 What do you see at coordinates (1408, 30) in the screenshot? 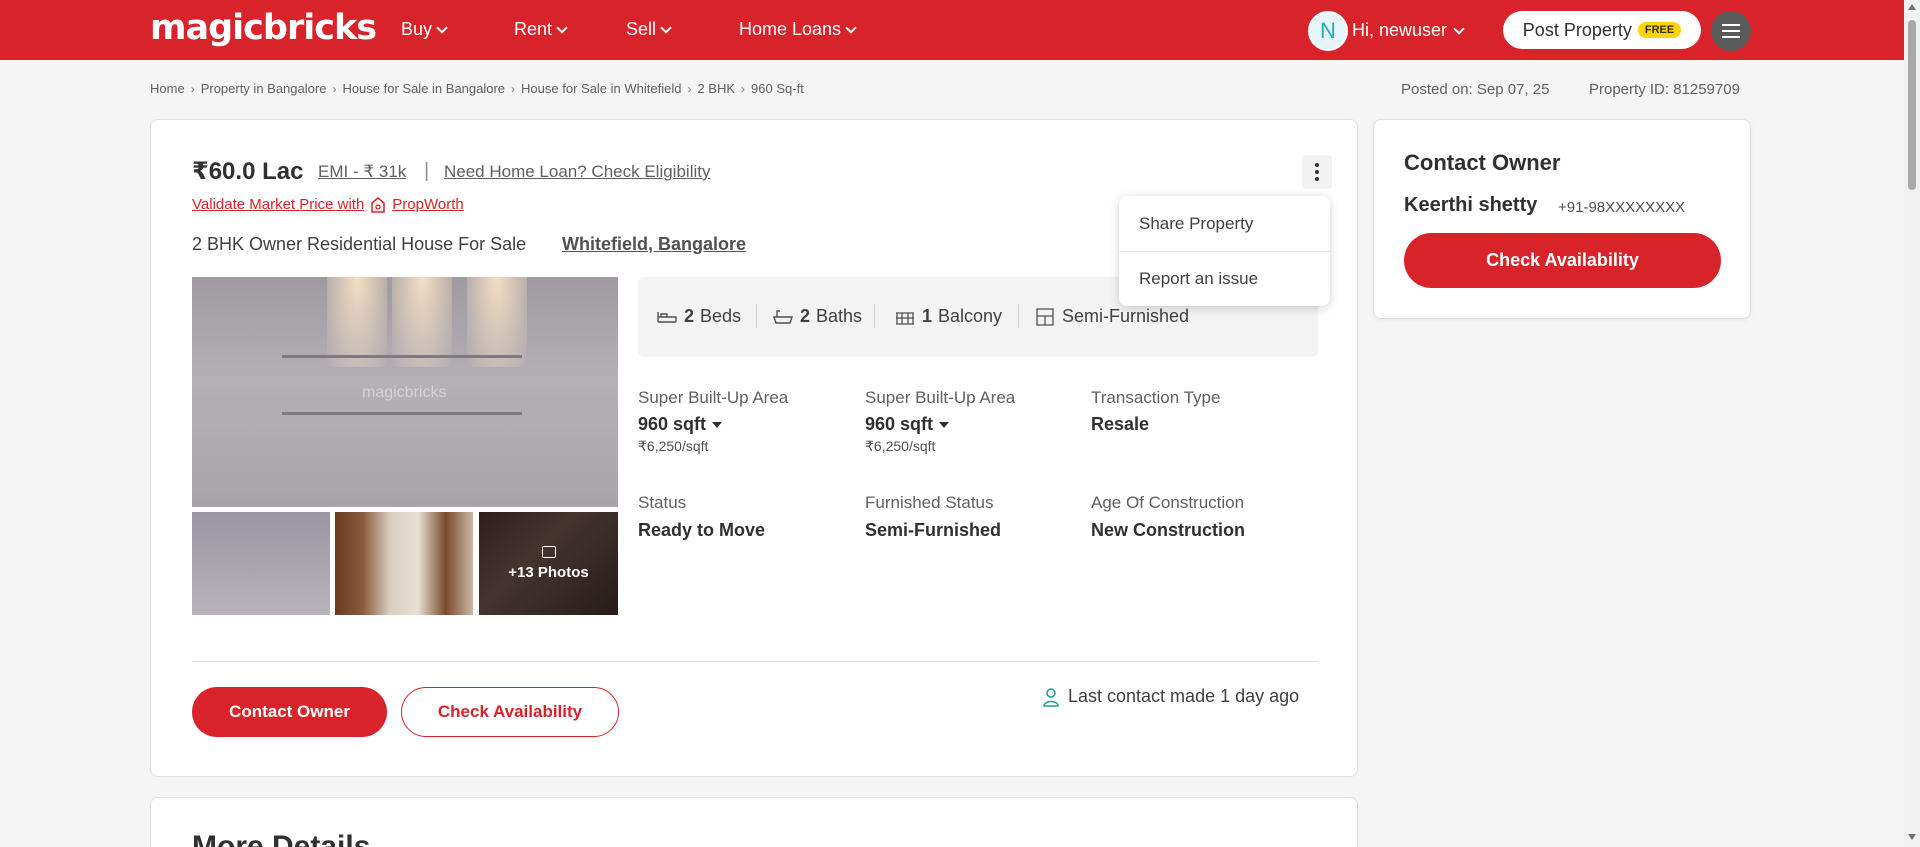
I see `user-menu: Hi, newuser` at bounding box center [1408, 30].